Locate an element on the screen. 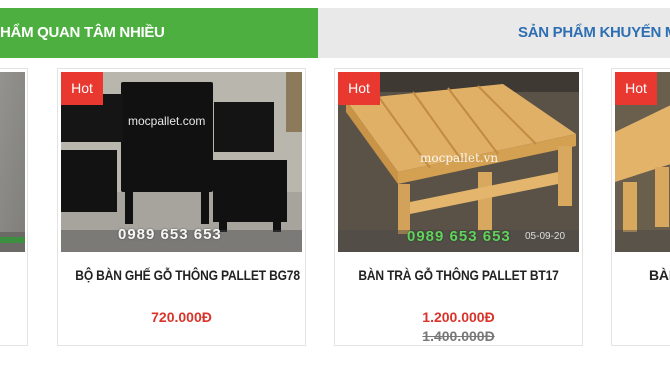 The height and width of the screenshot is (377, 670). product-price: 720.000Đ is located at coordinates (181, 317).